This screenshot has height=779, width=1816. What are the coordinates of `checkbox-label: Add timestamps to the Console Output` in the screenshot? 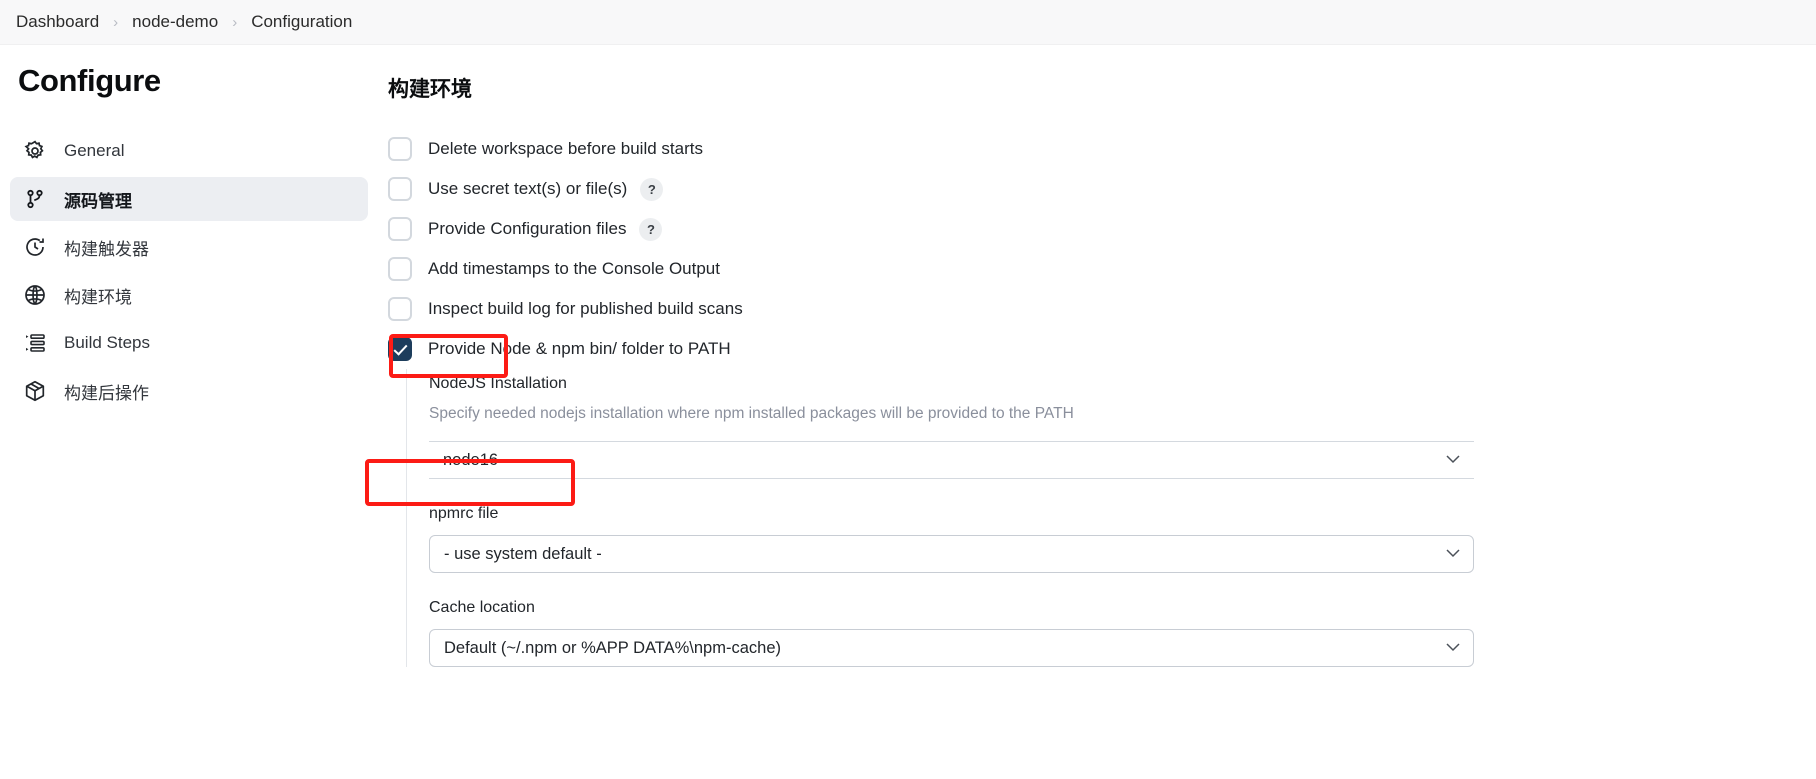 It's located at (574, 268).